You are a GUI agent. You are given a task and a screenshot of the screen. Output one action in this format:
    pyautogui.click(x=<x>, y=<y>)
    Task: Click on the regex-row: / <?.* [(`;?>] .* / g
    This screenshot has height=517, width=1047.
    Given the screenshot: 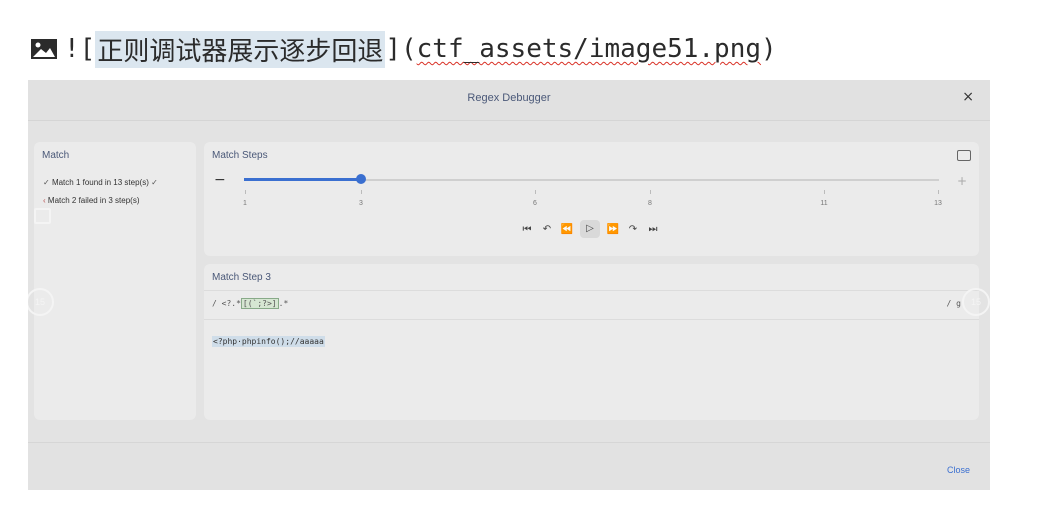 What is the action you would take?
    pyautogui.click(x=591, y=305)
    